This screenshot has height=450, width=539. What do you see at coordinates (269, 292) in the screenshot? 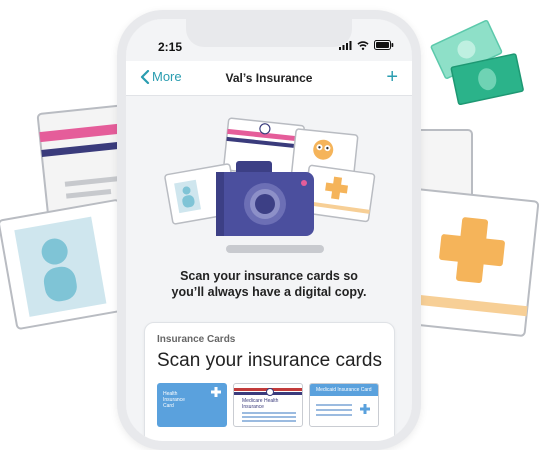
I see `scan-instruction-line2: you’ll always have a digital copy.` at bounding box center [269, 292].